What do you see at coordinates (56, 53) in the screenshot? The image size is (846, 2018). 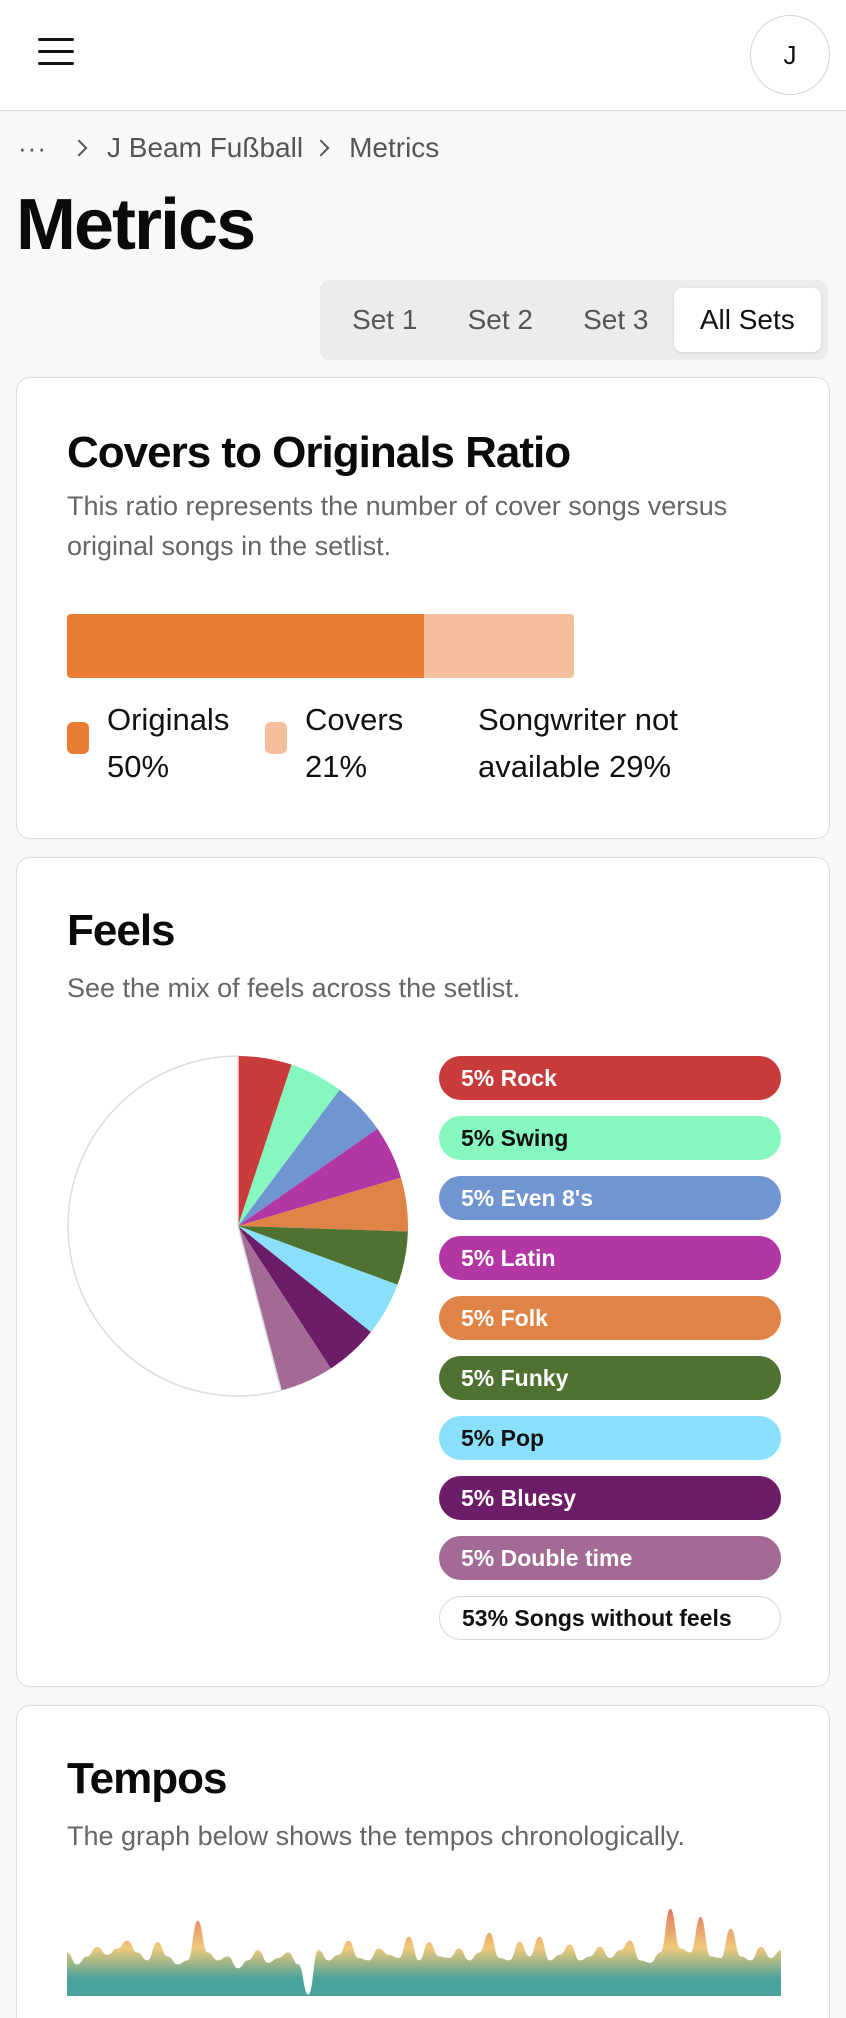 I see `menu-icon` at bounding box center [56, 53].